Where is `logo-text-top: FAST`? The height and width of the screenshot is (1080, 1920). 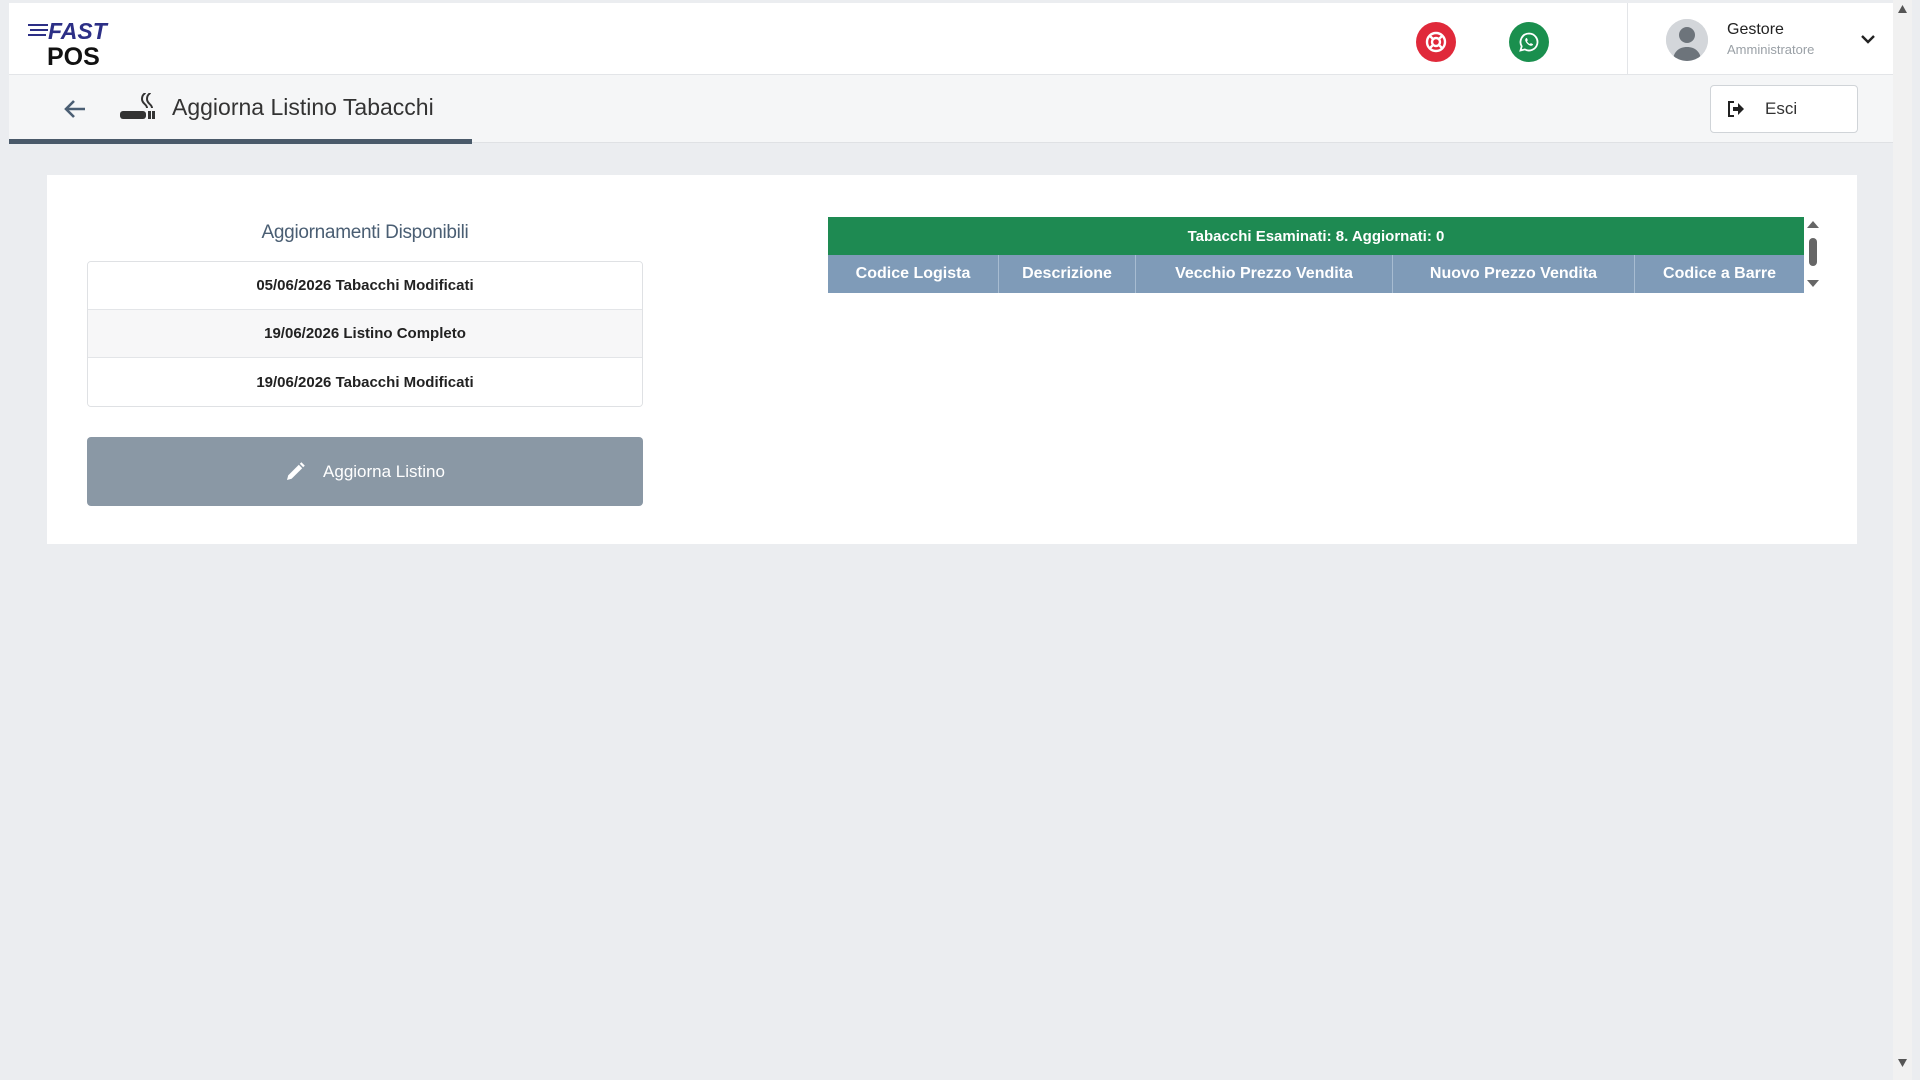
logo-text-top: FAST is located at coordinates (78, 31).